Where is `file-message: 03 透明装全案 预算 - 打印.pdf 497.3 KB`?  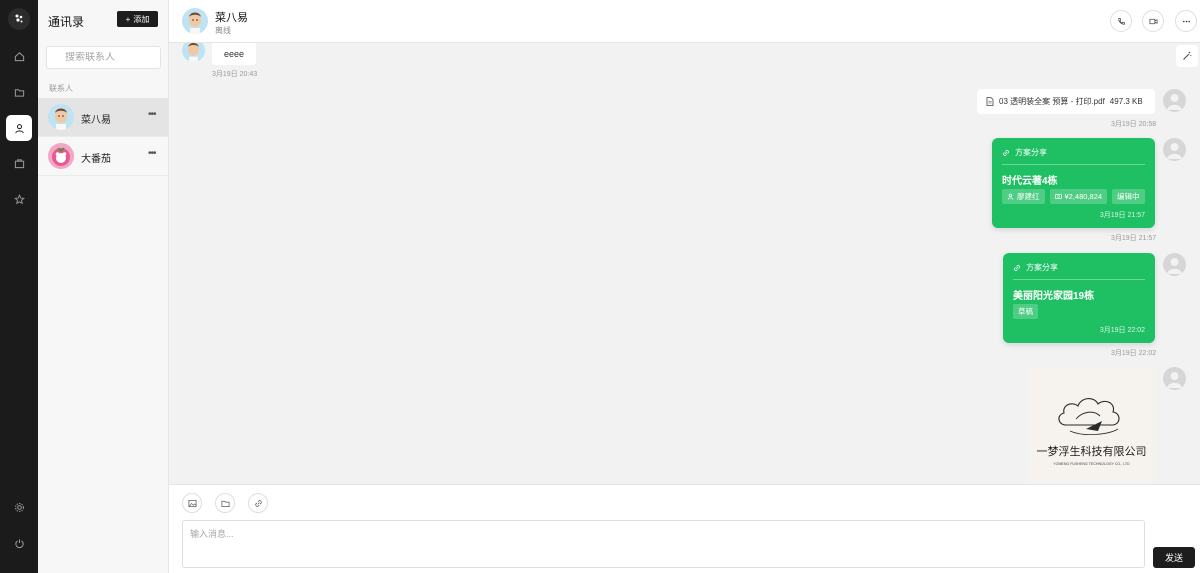 file-message: 03 透明装全案 预算 - 打印.pdf 497.3 KB is located at coordinates (1066, 101).